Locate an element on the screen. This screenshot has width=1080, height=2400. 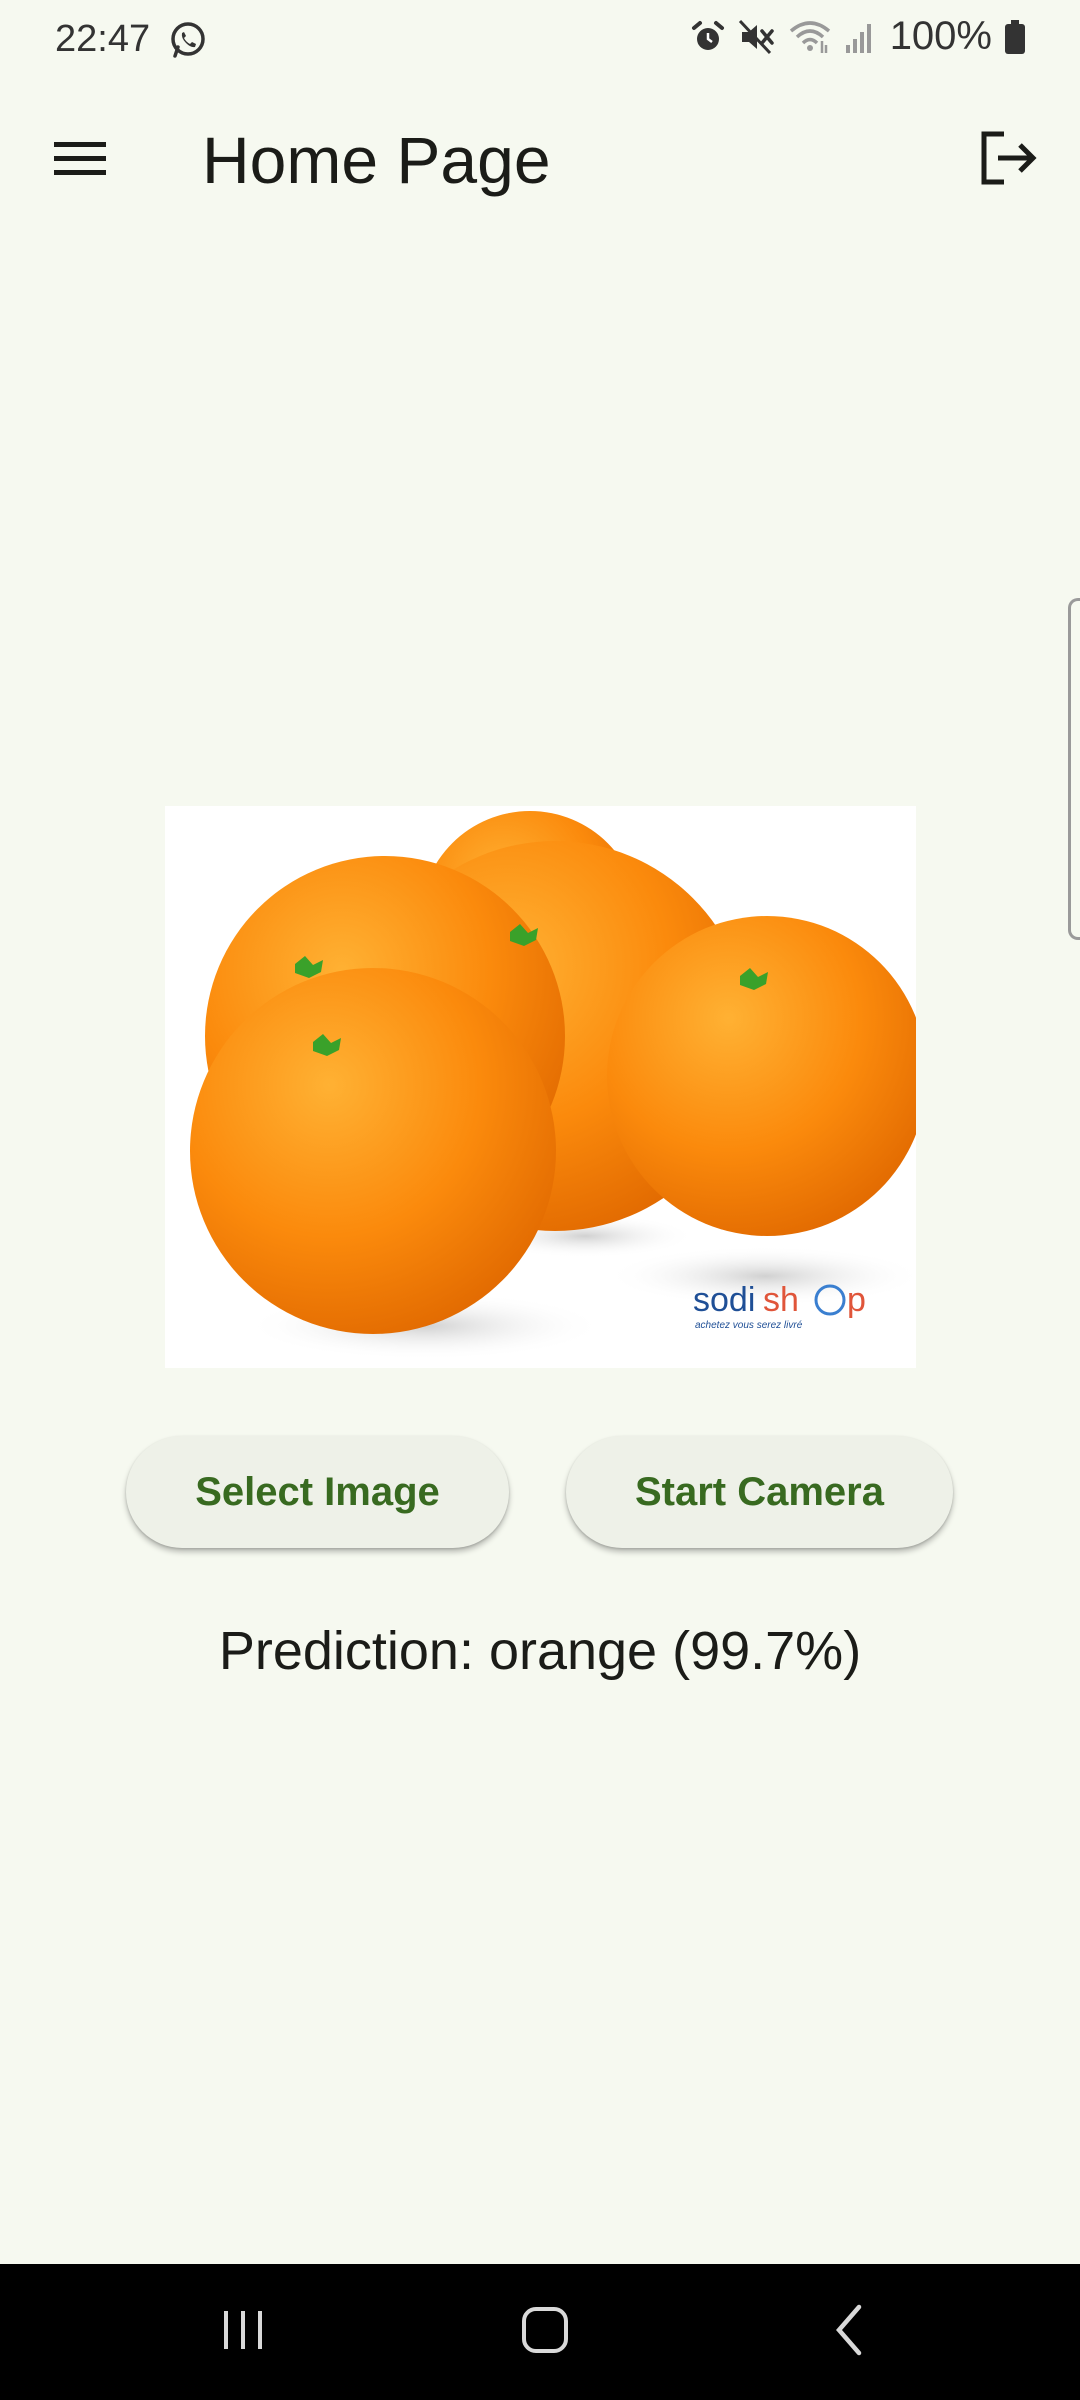
home-icon is located at coordinates (545, 2332).